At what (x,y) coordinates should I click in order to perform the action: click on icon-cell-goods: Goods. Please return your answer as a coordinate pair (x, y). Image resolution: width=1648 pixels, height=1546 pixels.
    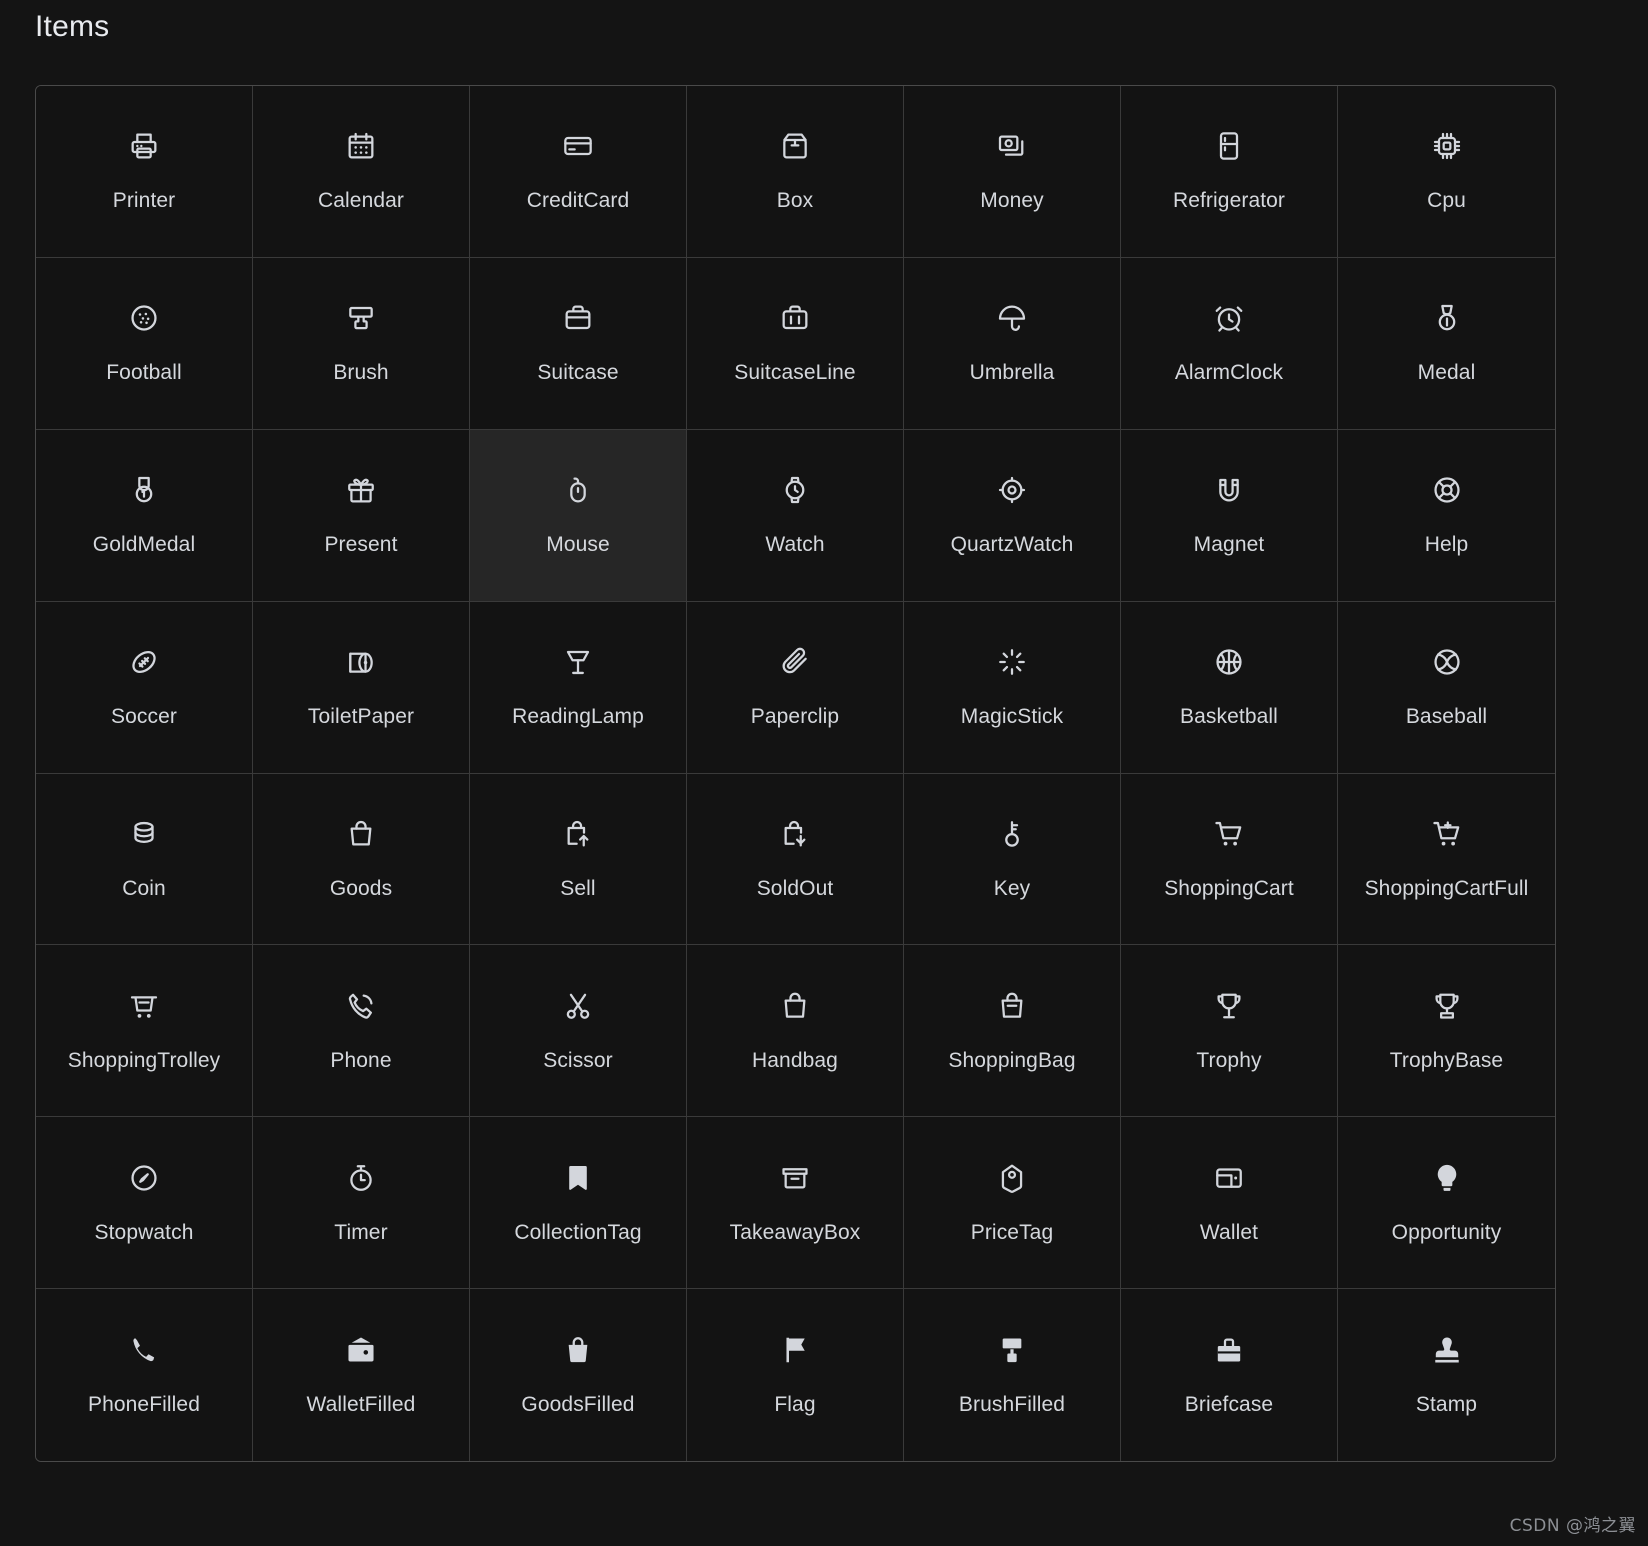
    Looking at the image, I should click on (361, 859).